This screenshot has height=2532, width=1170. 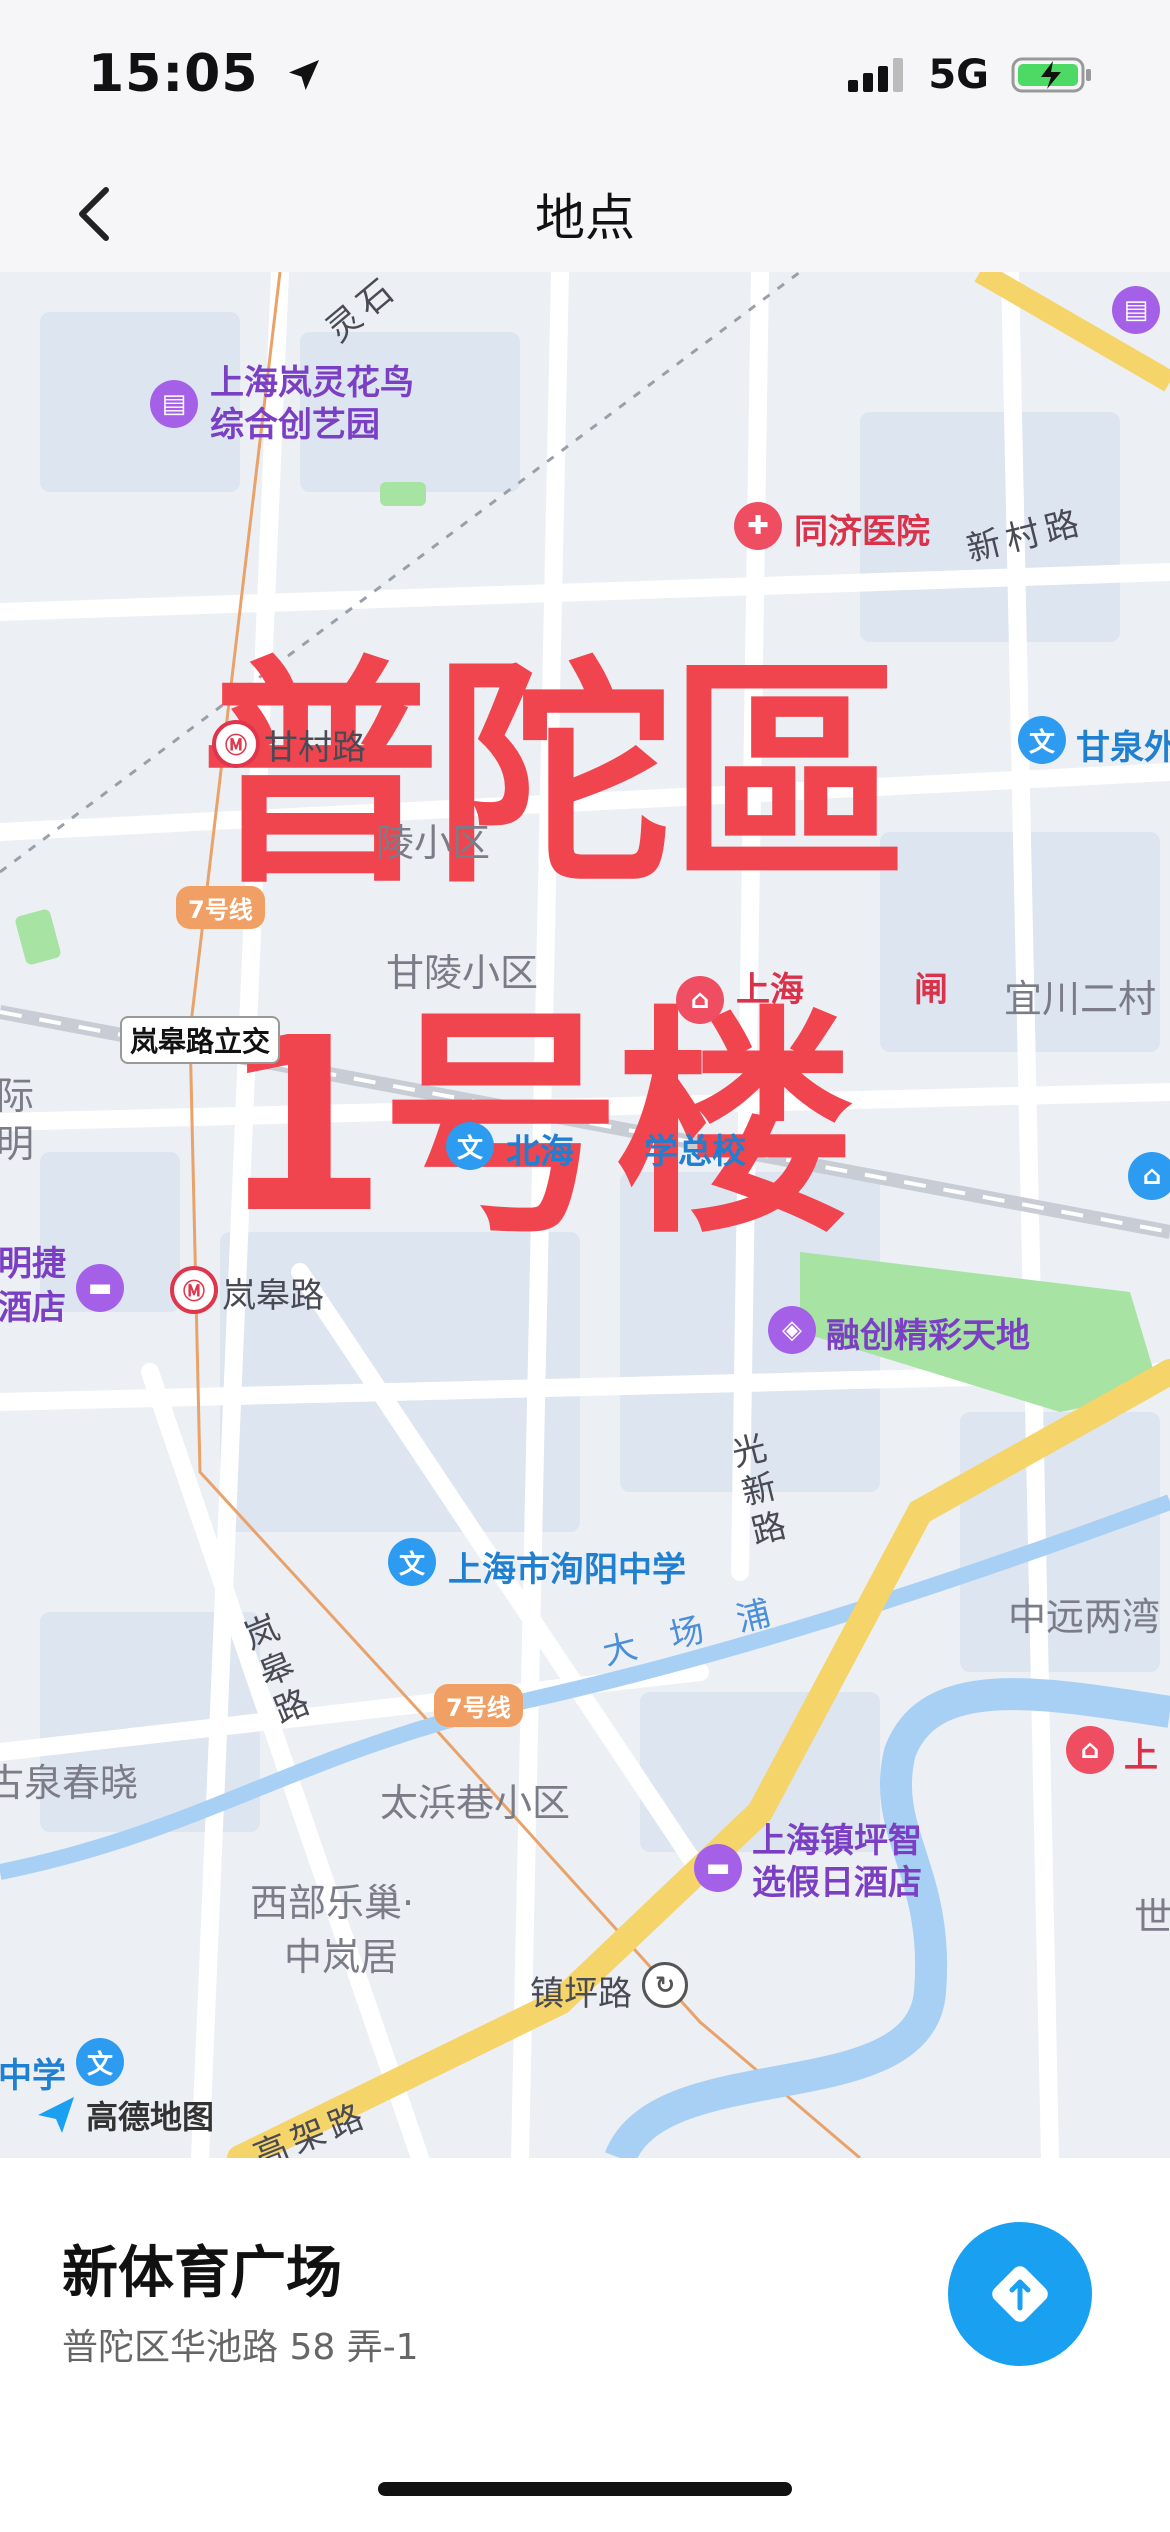 I want to click on interchange-icon: ↻, so click(x=665, y=1985).